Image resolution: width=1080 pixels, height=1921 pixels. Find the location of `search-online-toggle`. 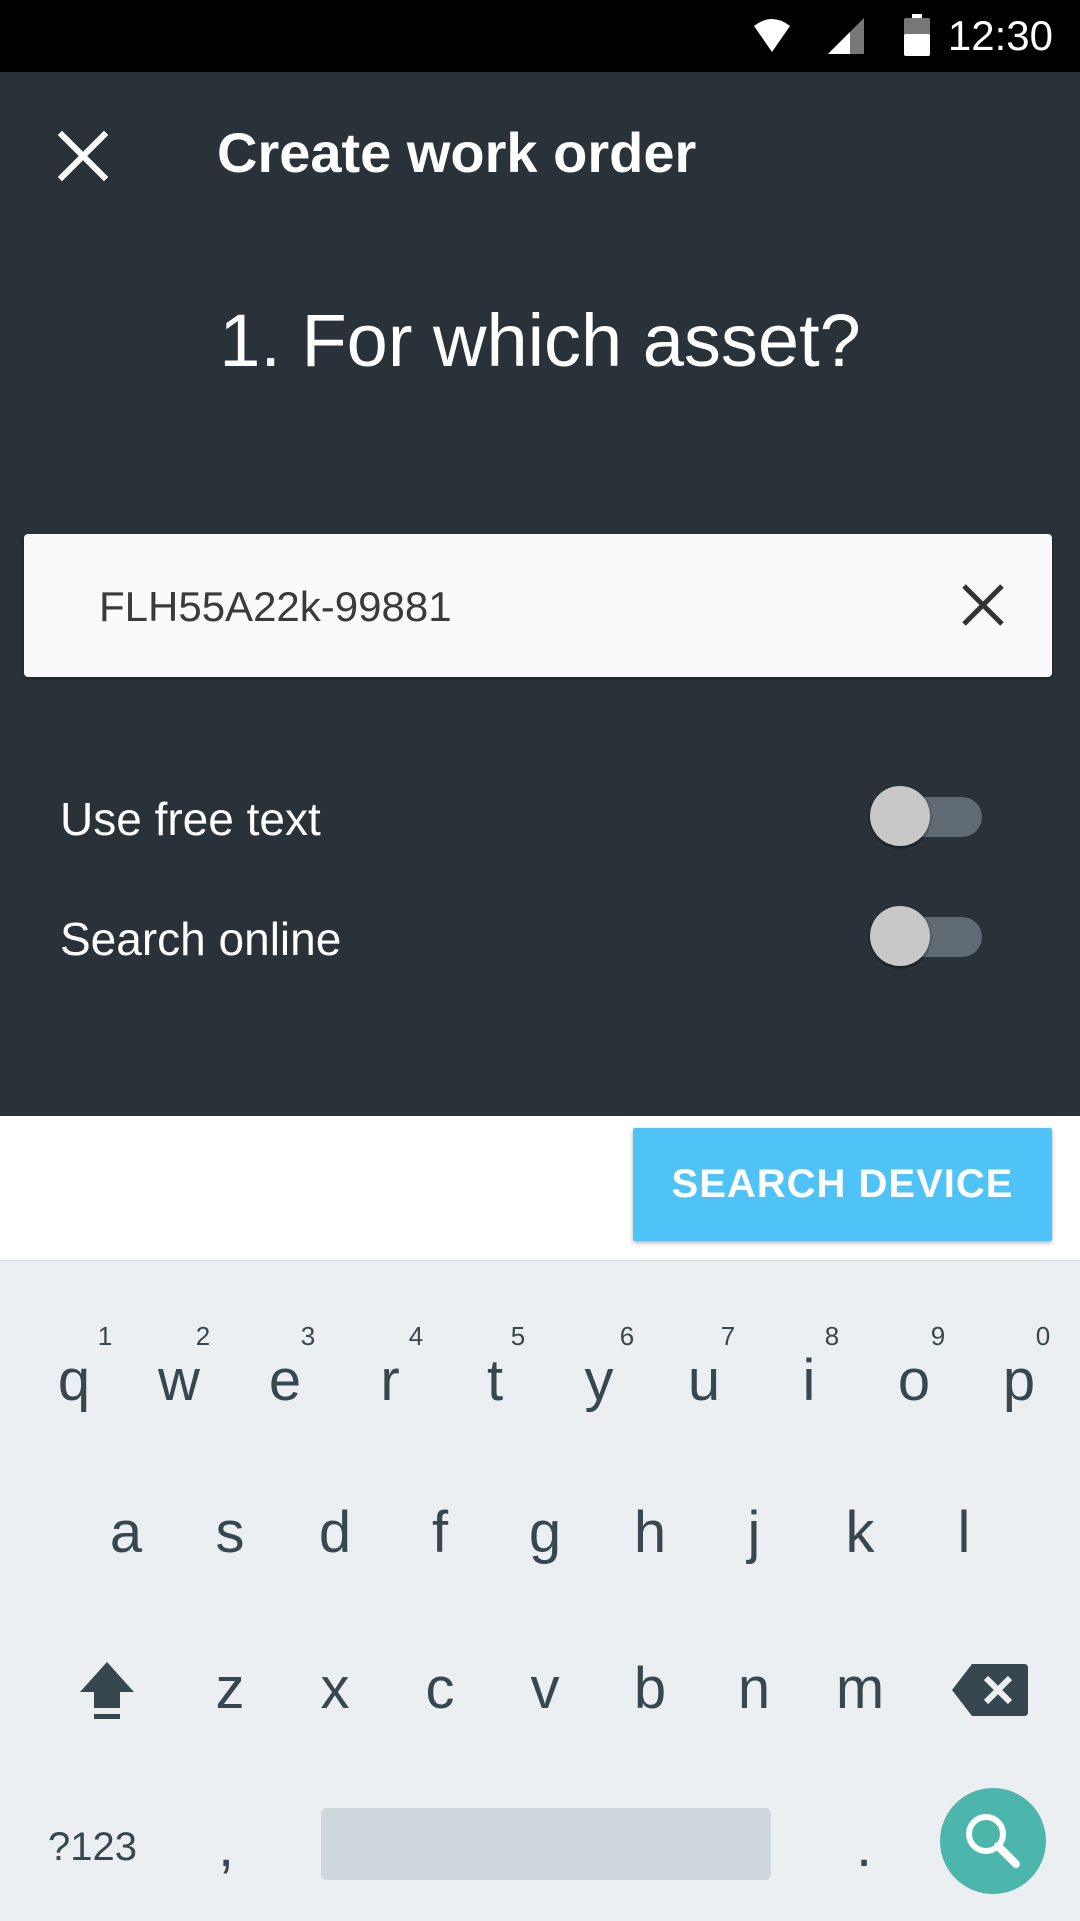

search-online-toggle is located at coordinates (928, 936).